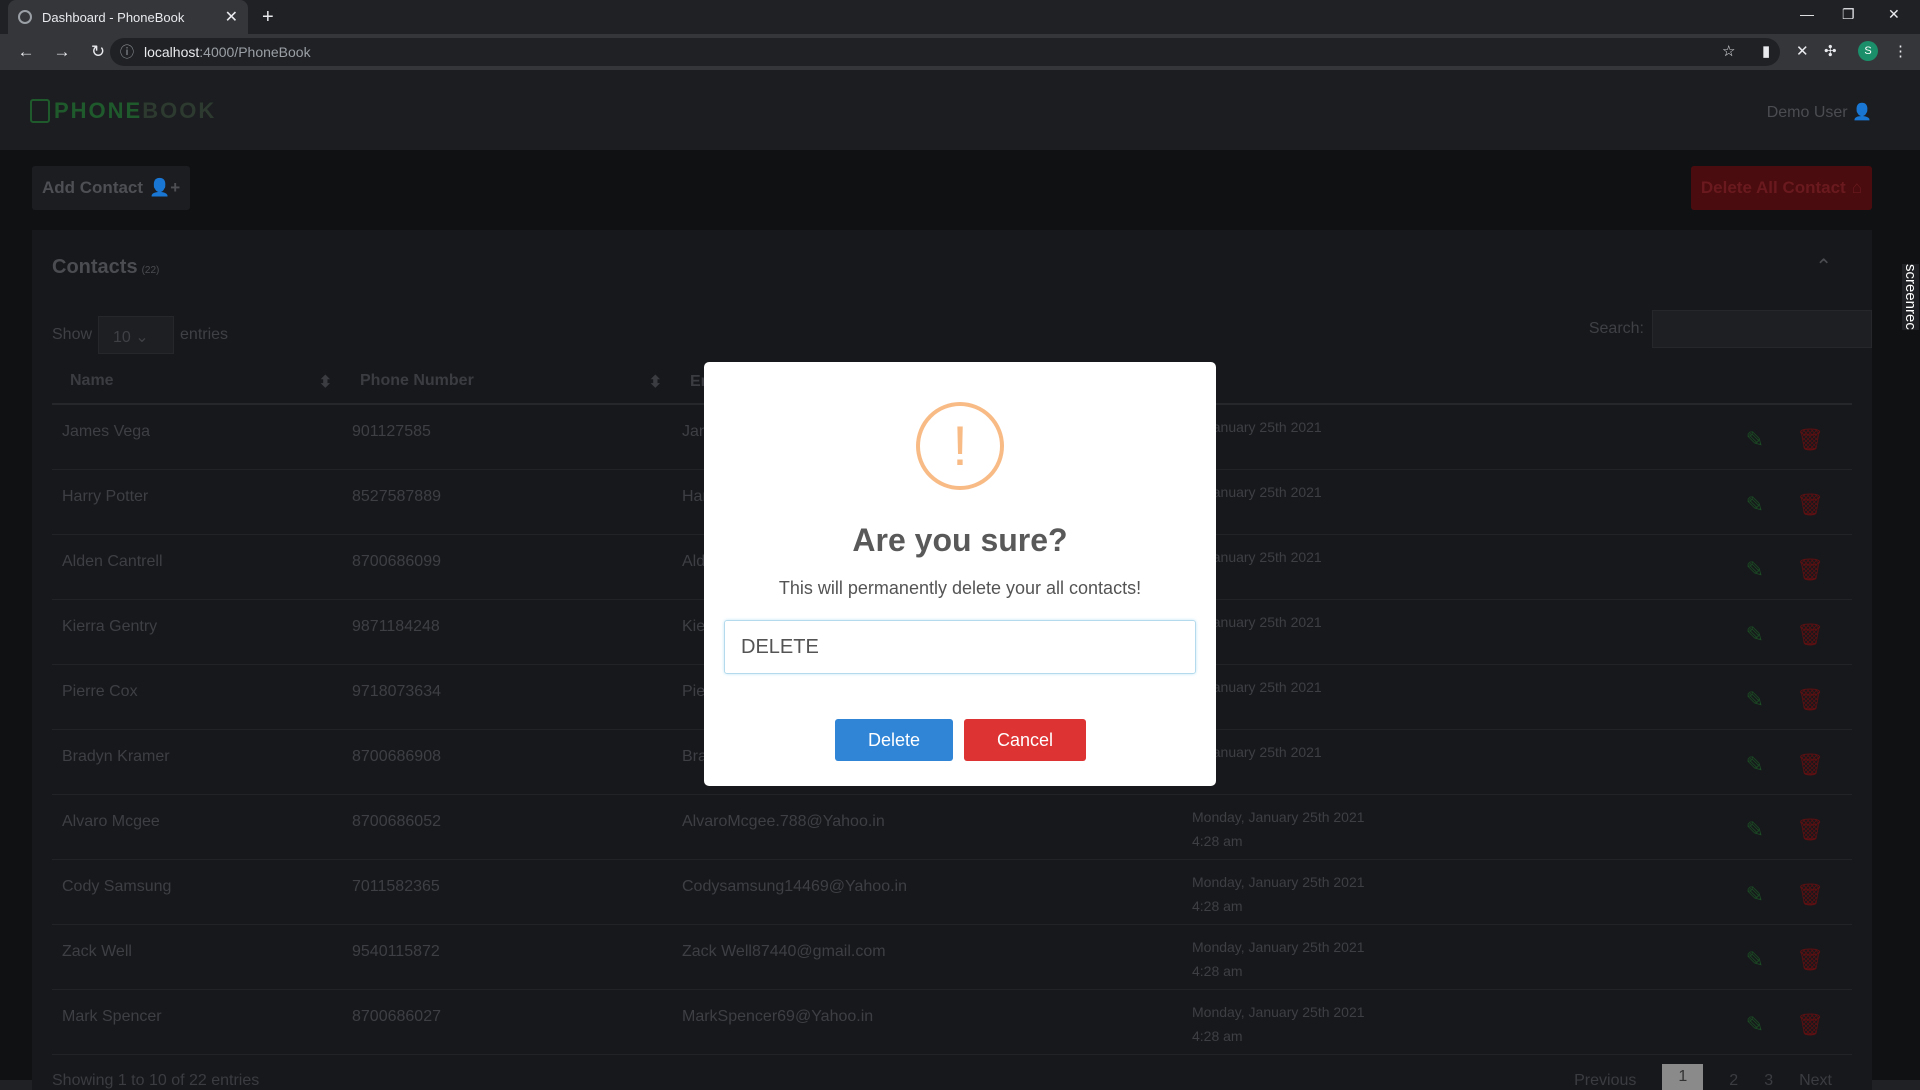 The image size is (1920, 1090). Describe the element at coordinates (1025, 740) in the screenshot. I see `cancel-button: Cancel` at that location.